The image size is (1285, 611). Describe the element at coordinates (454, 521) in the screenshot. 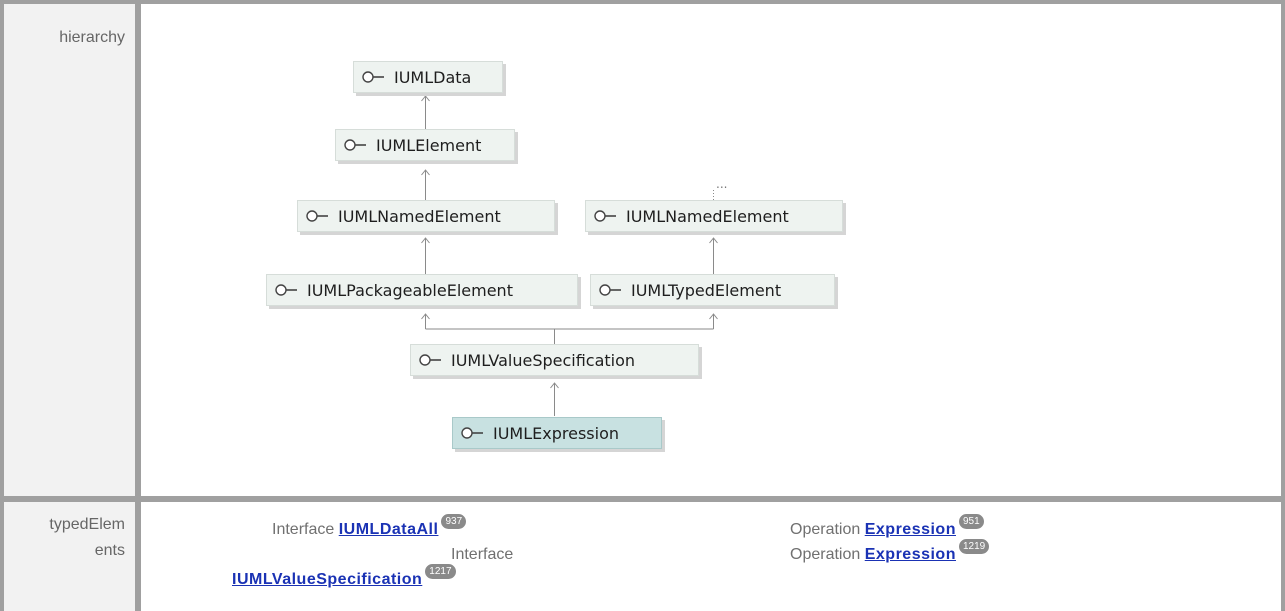

I see `count-badge: 937` at that location.